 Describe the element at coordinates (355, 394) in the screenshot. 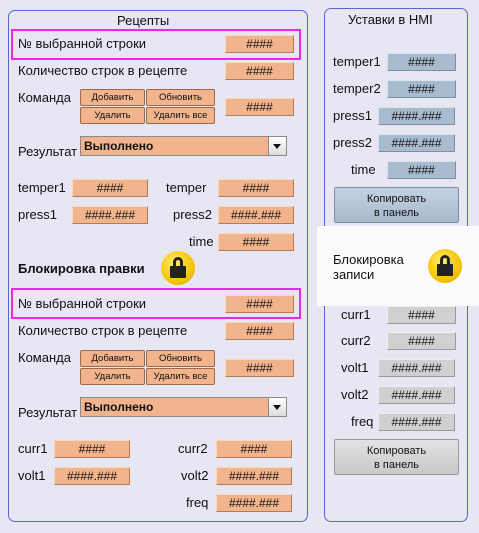

I see `hmi-volt2-label: volt2` at that location.